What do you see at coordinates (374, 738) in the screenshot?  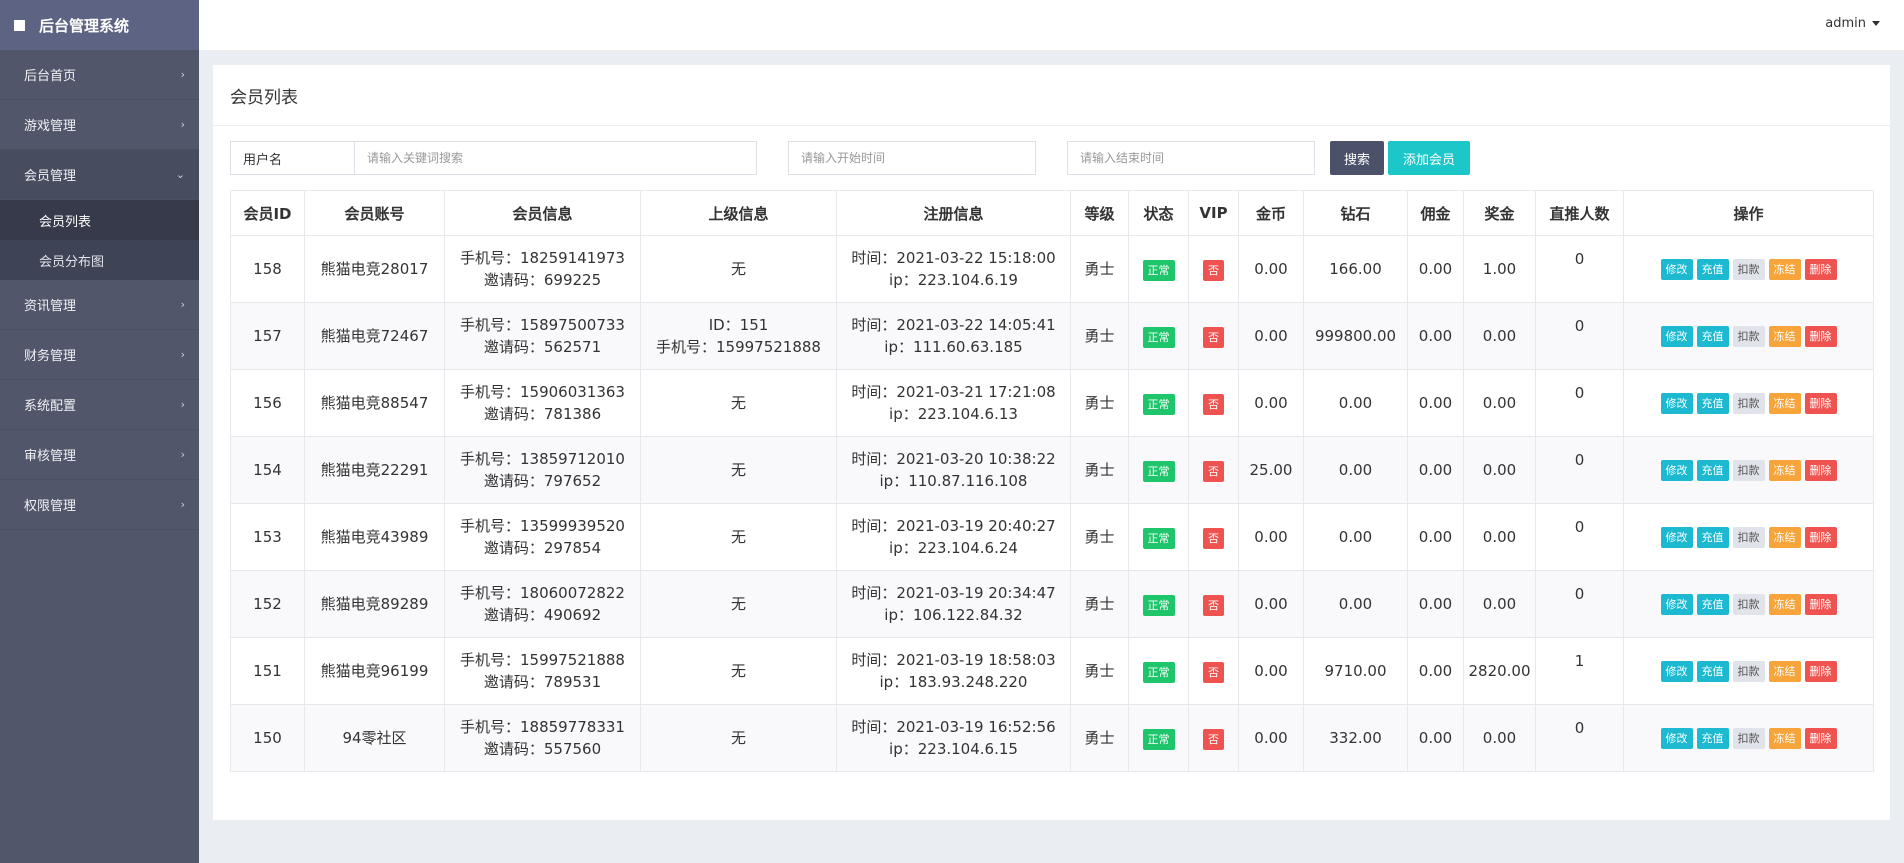 I see `member-account: 94零社区` at bounding box center [374, 738].